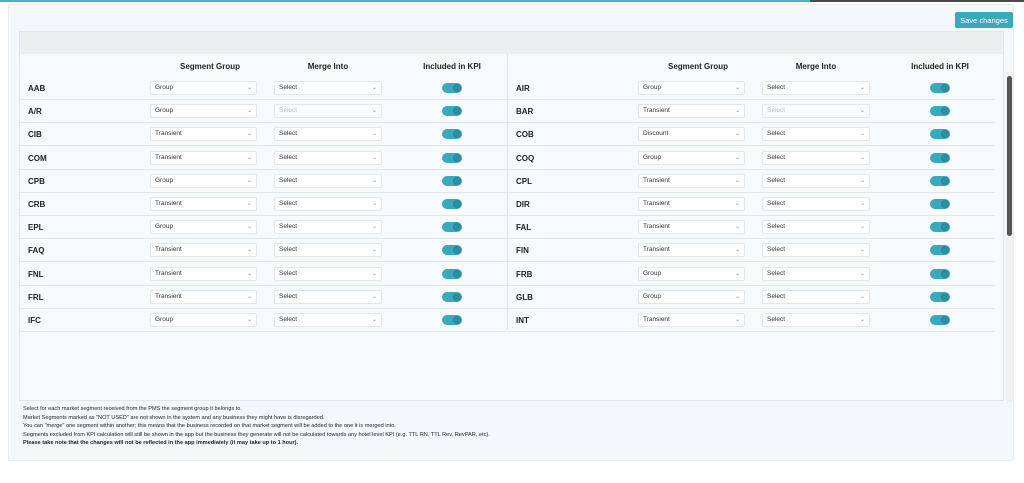 This screenshot has width=1024, height=483. Describe the element at coordinates (751, 228) in the screenshot. I see `table-row: FAL Transient ⌄ Select ⌄` at that location.